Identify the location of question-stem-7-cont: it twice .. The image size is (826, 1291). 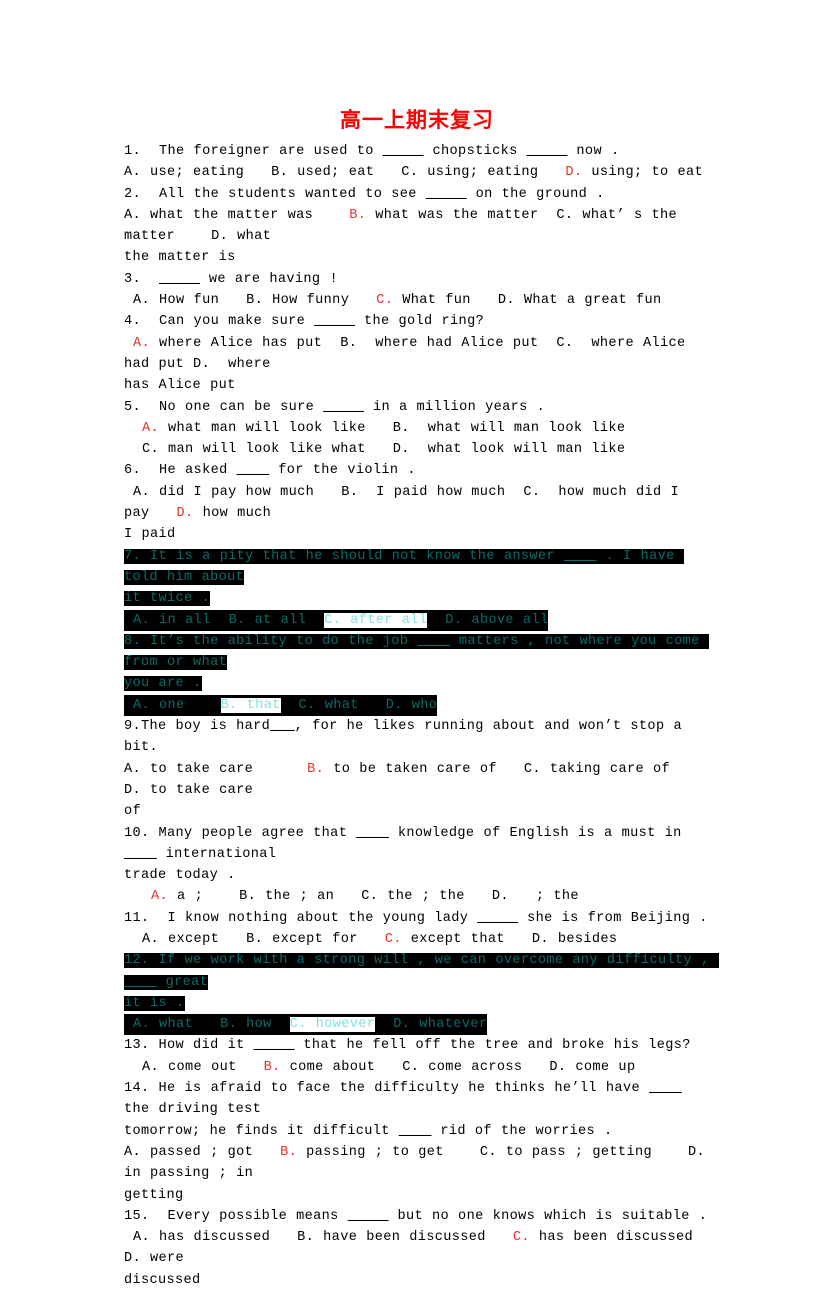
(418, 598).